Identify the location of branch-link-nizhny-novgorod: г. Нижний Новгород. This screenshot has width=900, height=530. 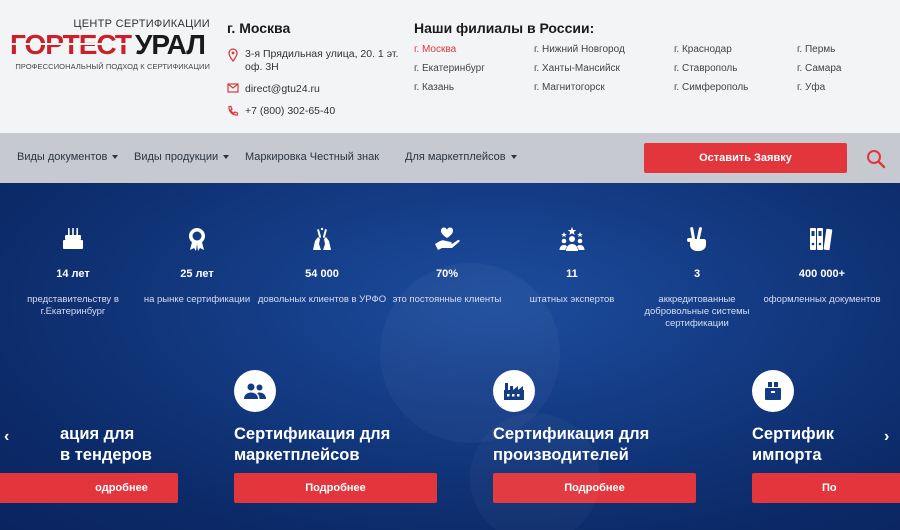
(579, 49).